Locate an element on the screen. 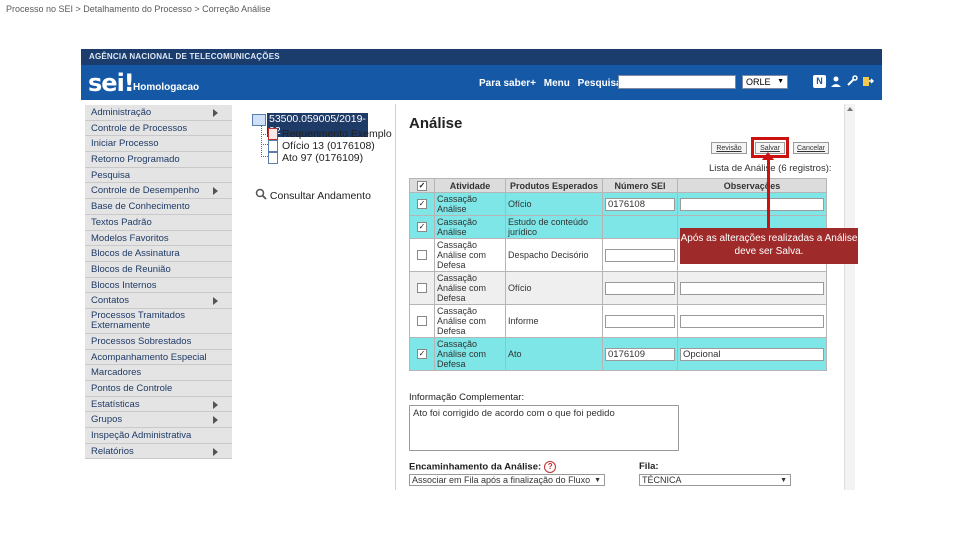 The width and height of the screenshot is (960, 540). menu-item: Relatórios is located at coordinates (158, 451).